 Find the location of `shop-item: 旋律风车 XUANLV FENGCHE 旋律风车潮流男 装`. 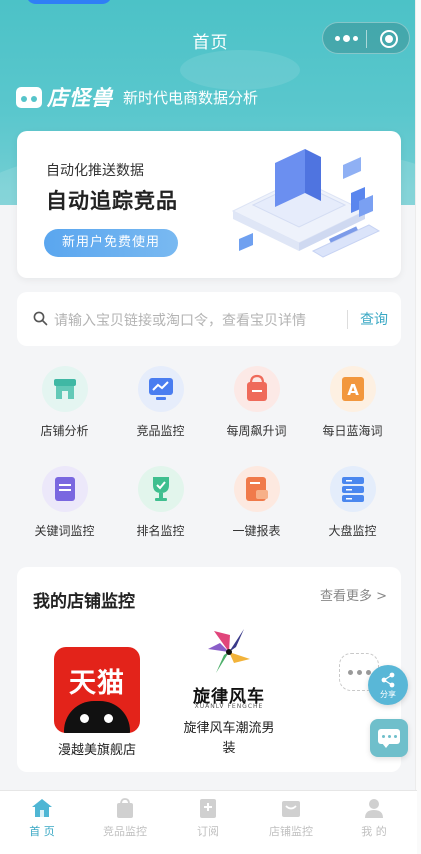

shop-item: 旋律风车 XUANLV FENGCHE 旋律风车潮流男 装 is located at coordinates (229, 692).